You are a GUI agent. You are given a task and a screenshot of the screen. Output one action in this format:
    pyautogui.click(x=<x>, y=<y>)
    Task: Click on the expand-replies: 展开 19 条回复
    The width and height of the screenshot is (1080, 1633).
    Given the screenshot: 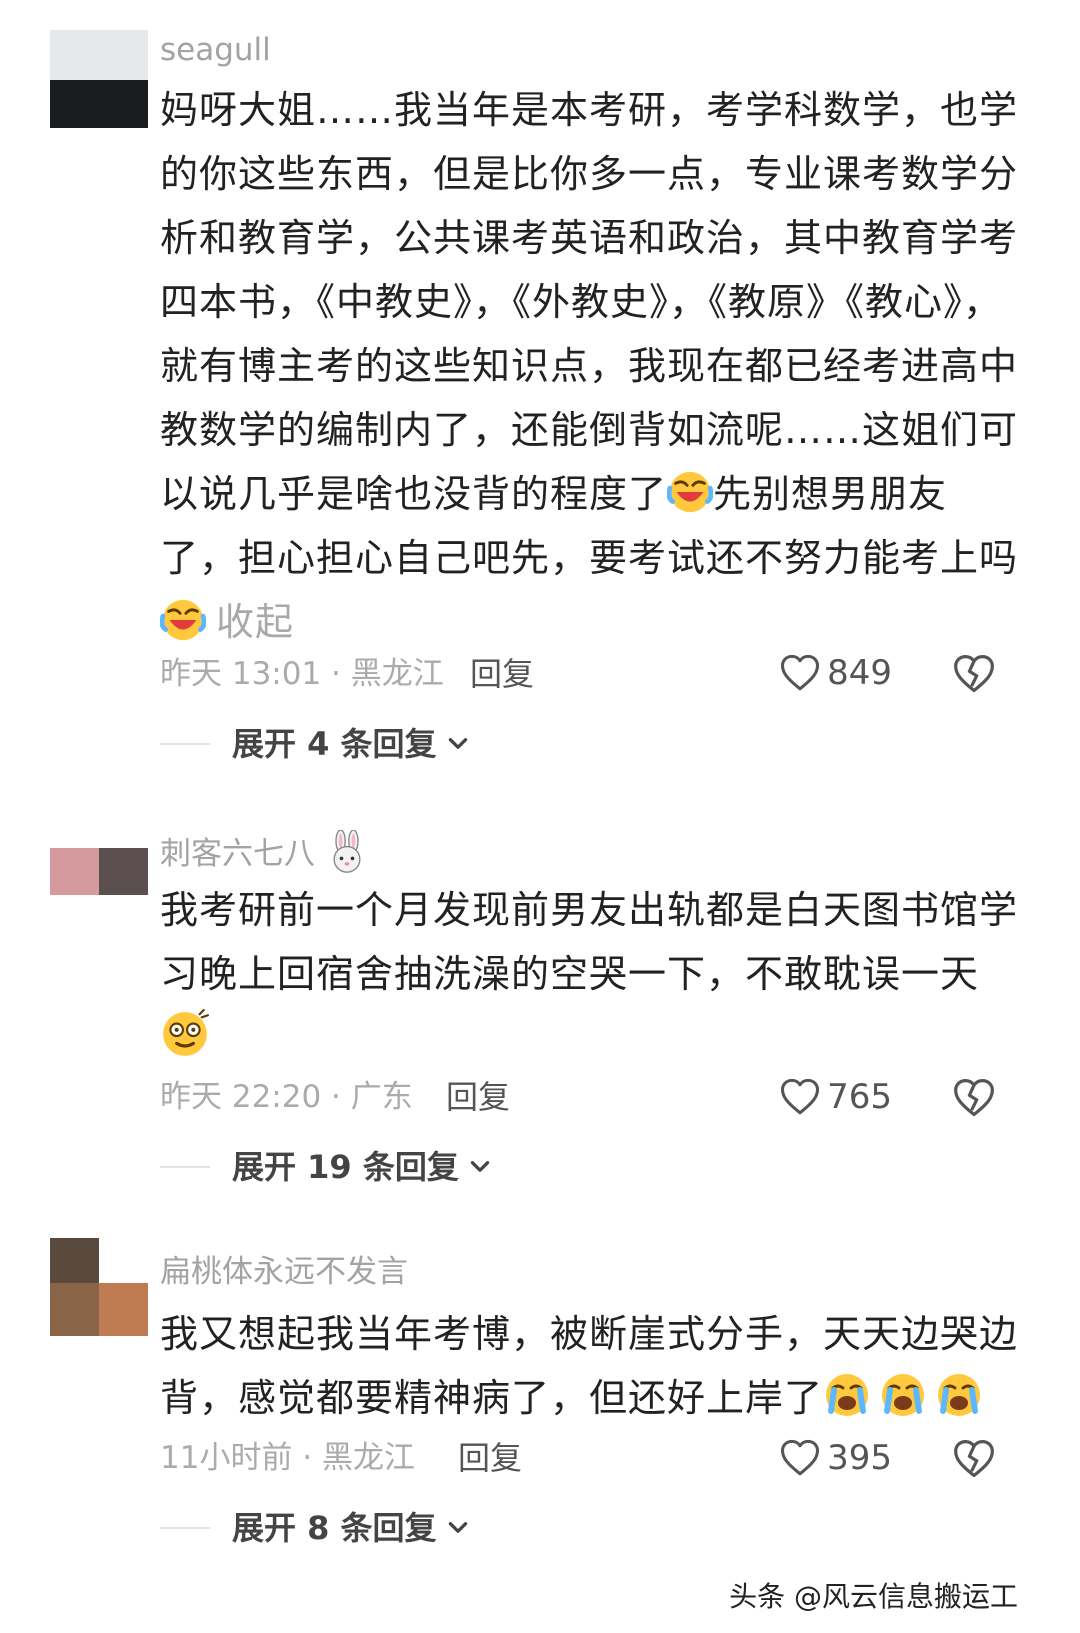 What is the action you would take?
    pyautogui.click(x=326, y=1167)
    